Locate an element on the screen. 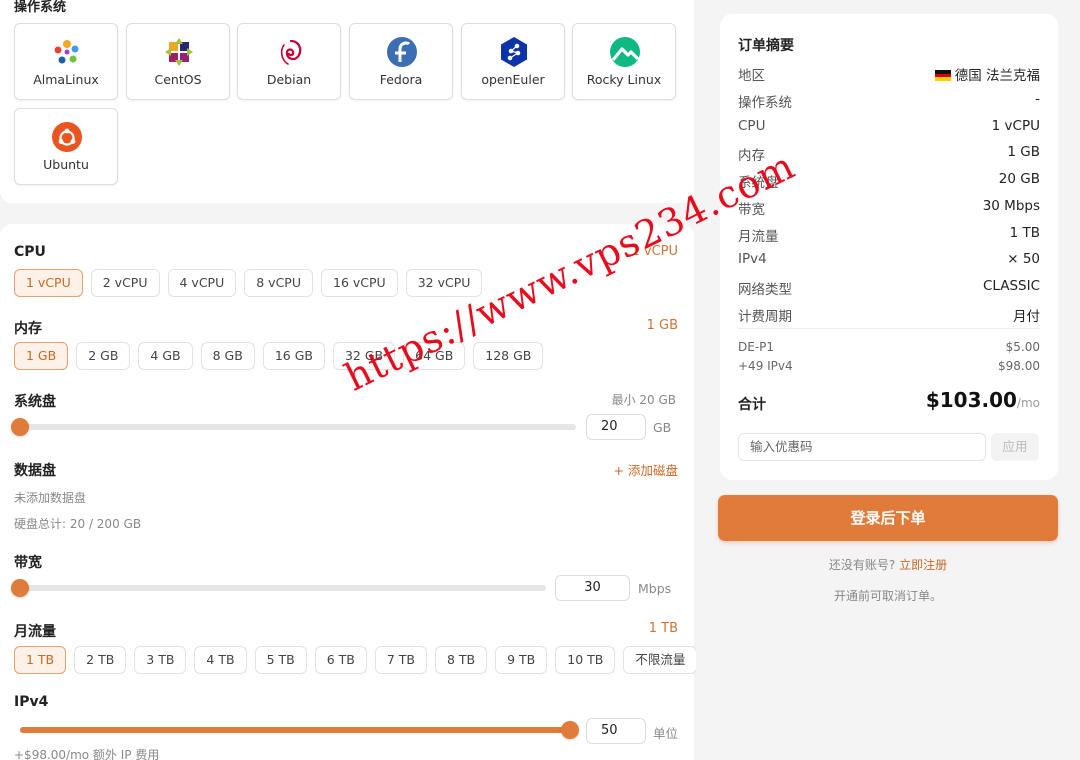  summary-value: 1 TB is located at coordinates (1024, 232).